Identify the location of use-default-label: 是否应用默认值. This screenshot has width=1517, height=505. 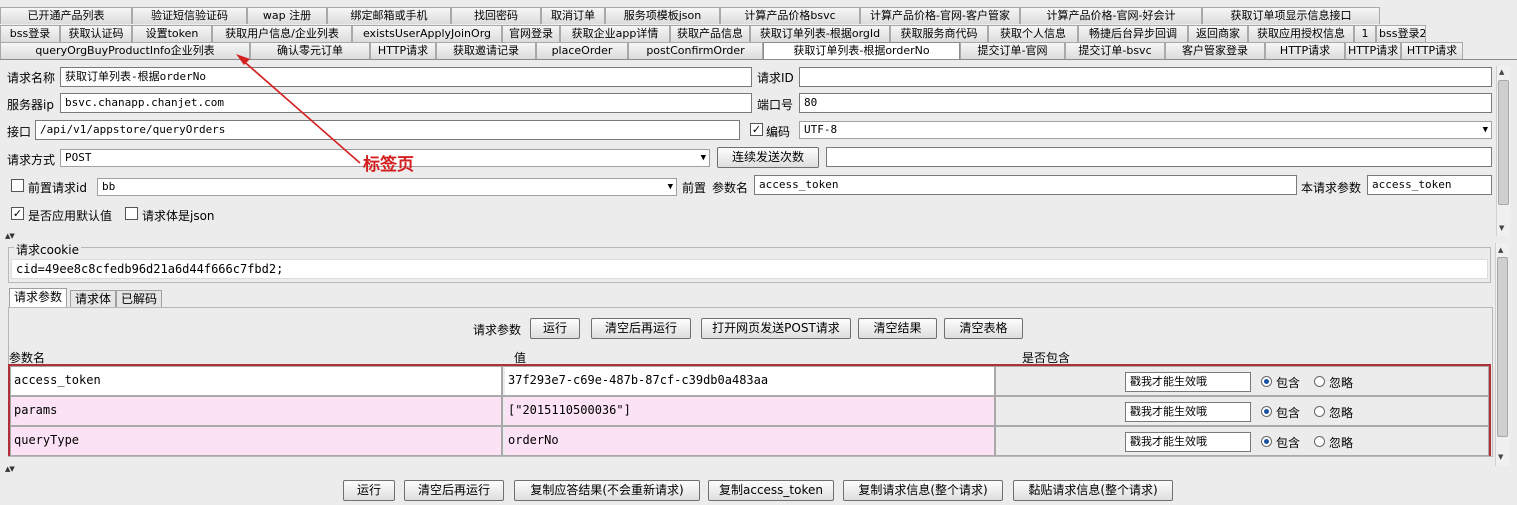
(70, 216).